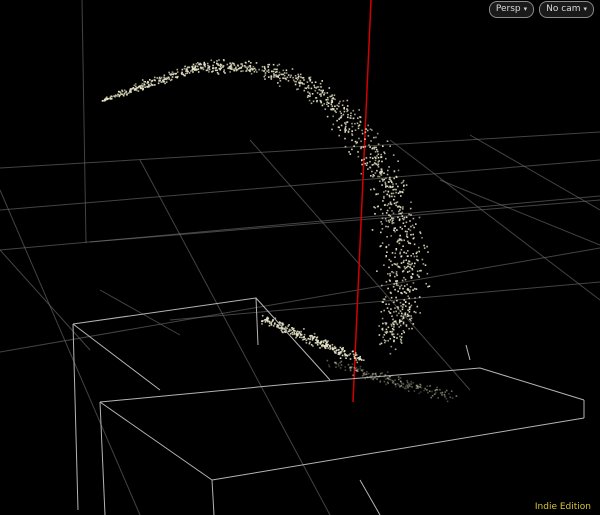  What do you see at coordinates (70, 352) in the screenshot?
I see `grid-line` at bounding box center [70, 352].